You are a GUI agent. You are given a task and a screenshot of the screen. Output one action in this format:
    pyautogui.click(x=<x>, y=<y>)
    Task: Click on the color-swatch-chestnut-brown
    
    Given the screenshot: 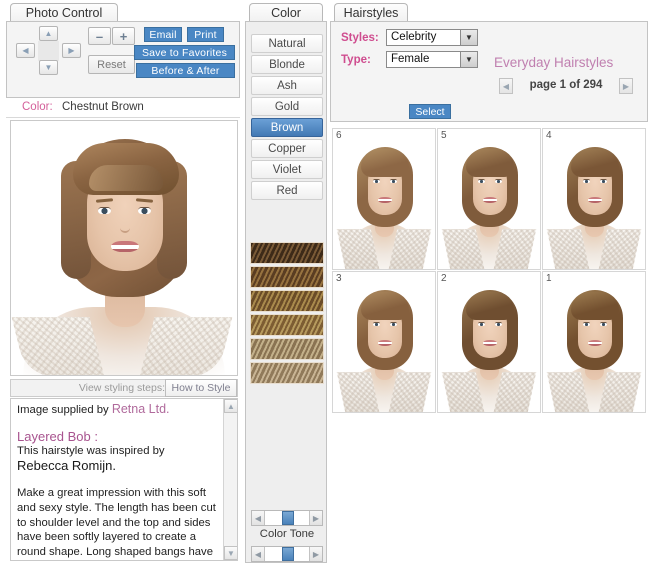 What is the action you would take?
    pyautogui.click(x=287, y=277)
    